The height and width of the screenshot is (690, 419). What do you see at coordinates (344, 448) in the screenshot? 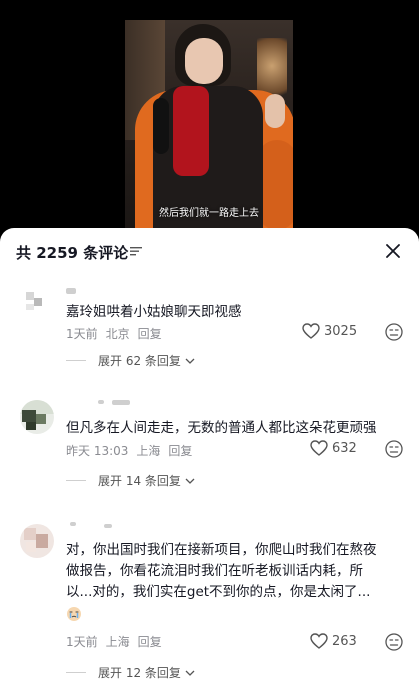
I see `like-count: 632` at bounding box center [344, 448].